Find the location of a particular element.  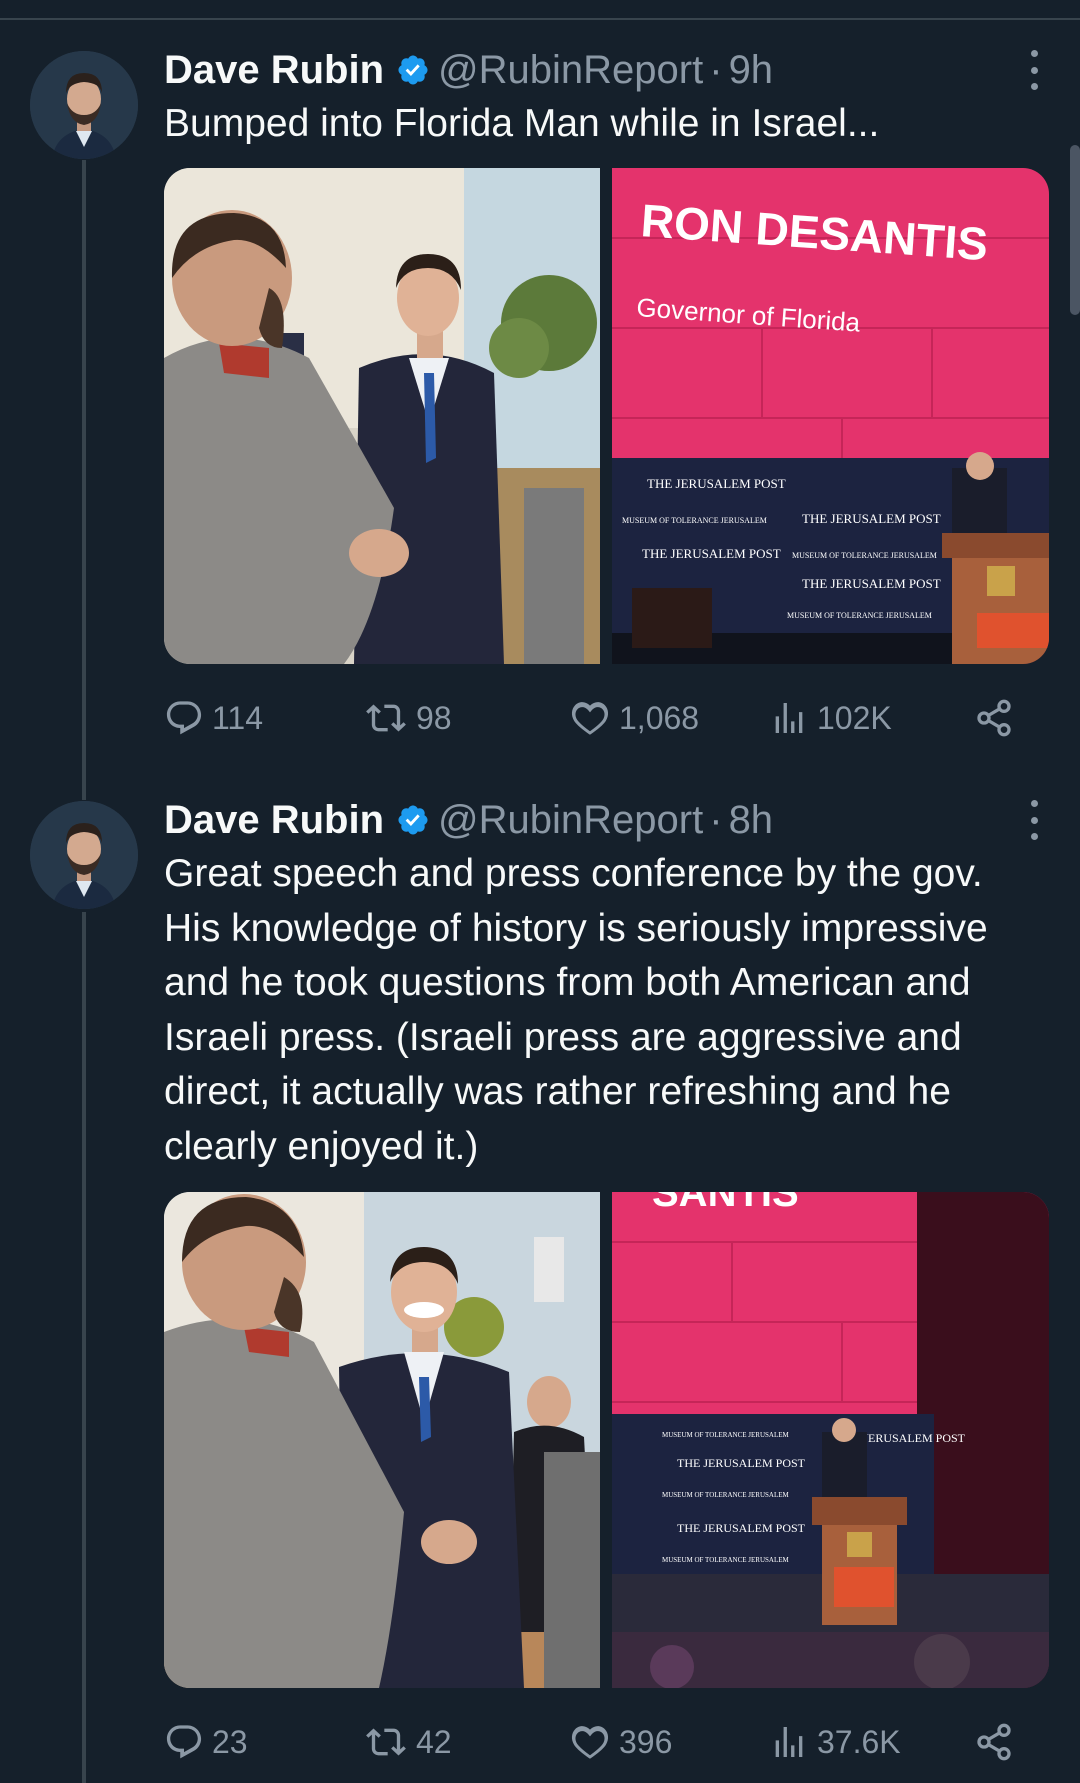

like-button: 1,068 is located at coordinates (634, 718).